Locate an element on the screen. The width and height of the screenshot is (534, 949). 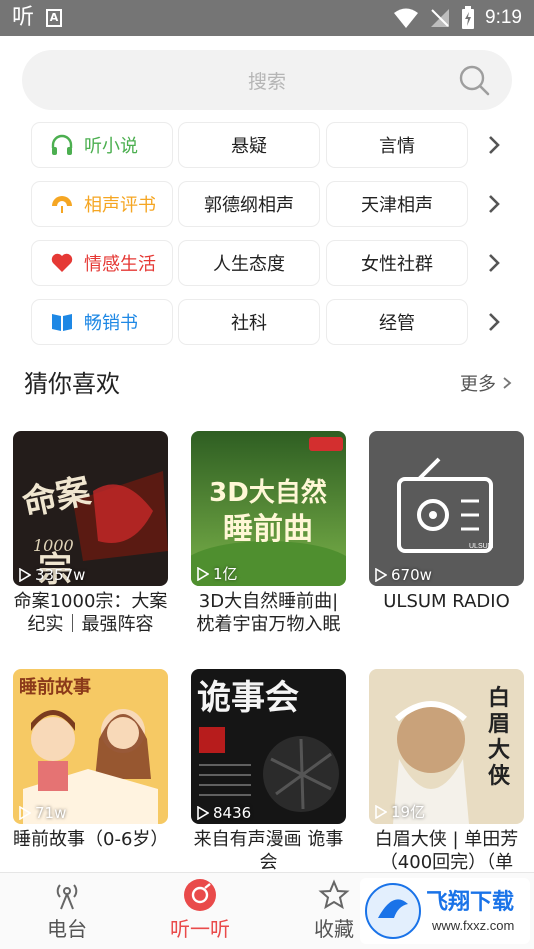
category-main-label: 相声评书 is located at coordinates (120, 205).